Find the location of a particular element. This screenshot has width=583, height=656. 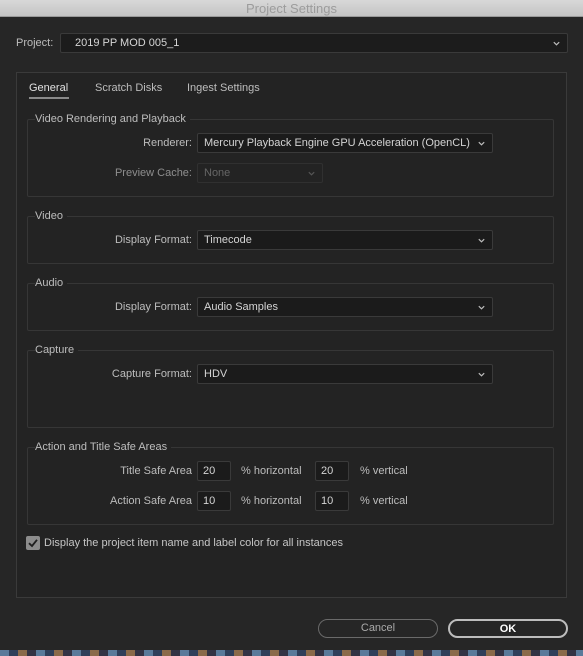

title-safe-label: Title Safe Area is located at coordinates (156, 471).